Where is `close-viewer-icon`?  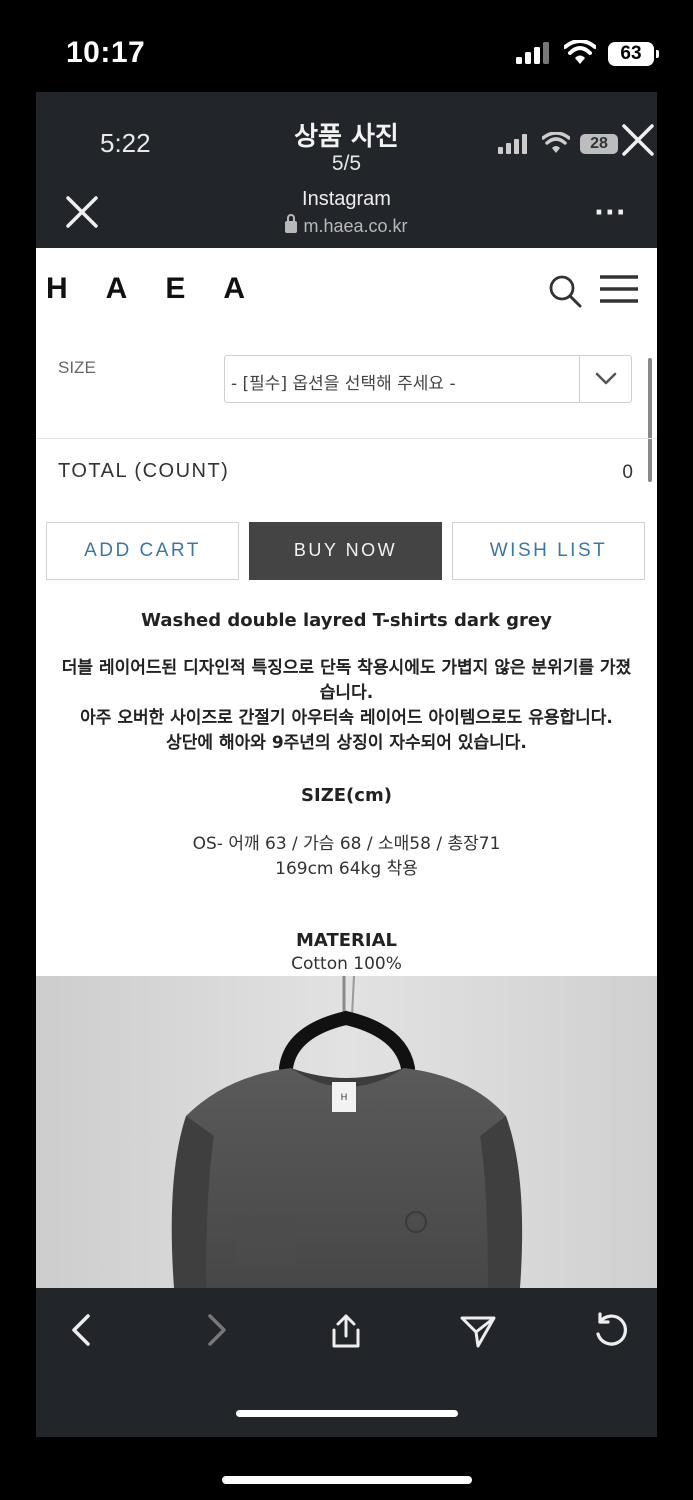
close-viewer-icon is located at coordinates (638, 140).